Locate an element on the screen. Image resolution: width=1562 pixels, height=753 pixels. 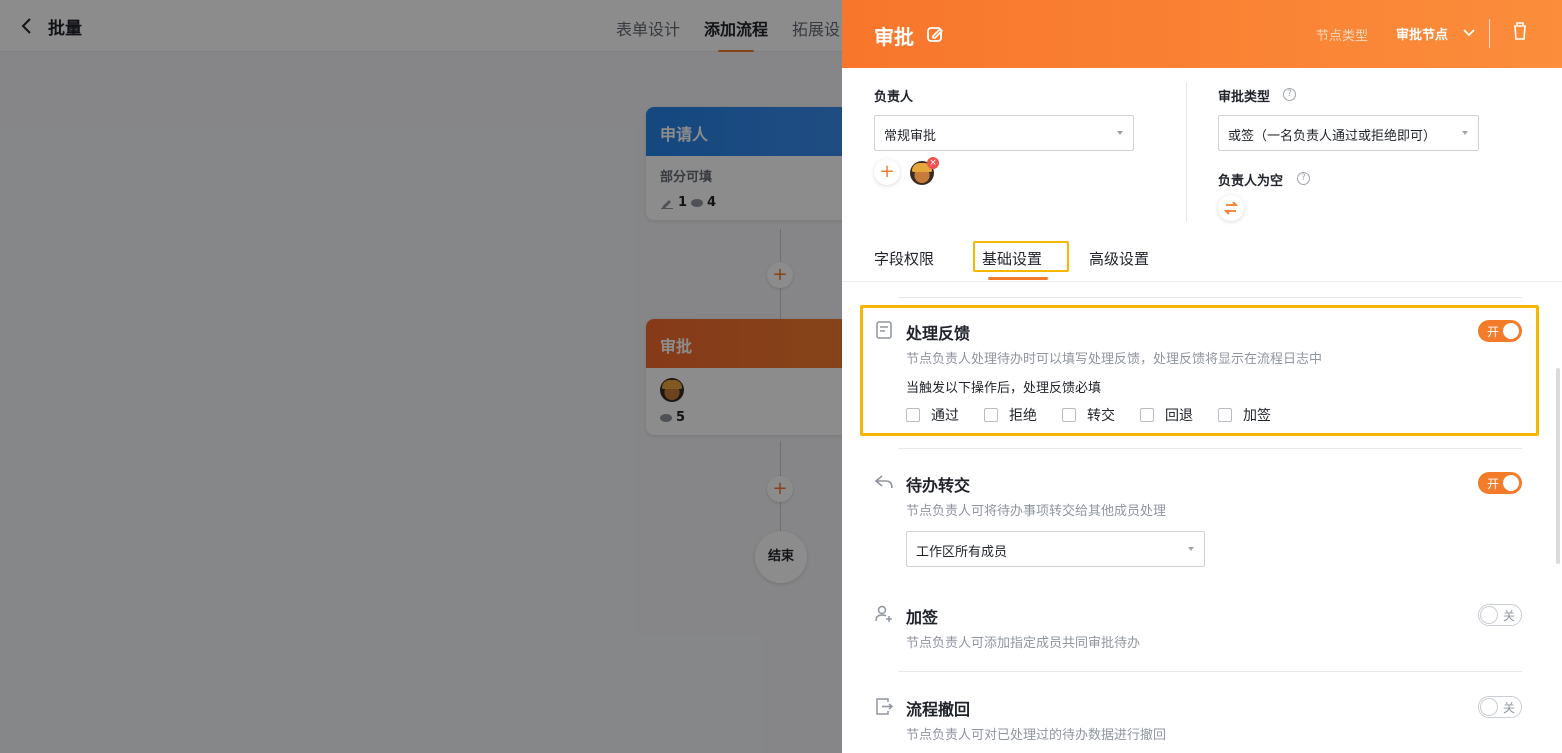
owner-select: 常规审批 is located at coordinates (1004, 133).